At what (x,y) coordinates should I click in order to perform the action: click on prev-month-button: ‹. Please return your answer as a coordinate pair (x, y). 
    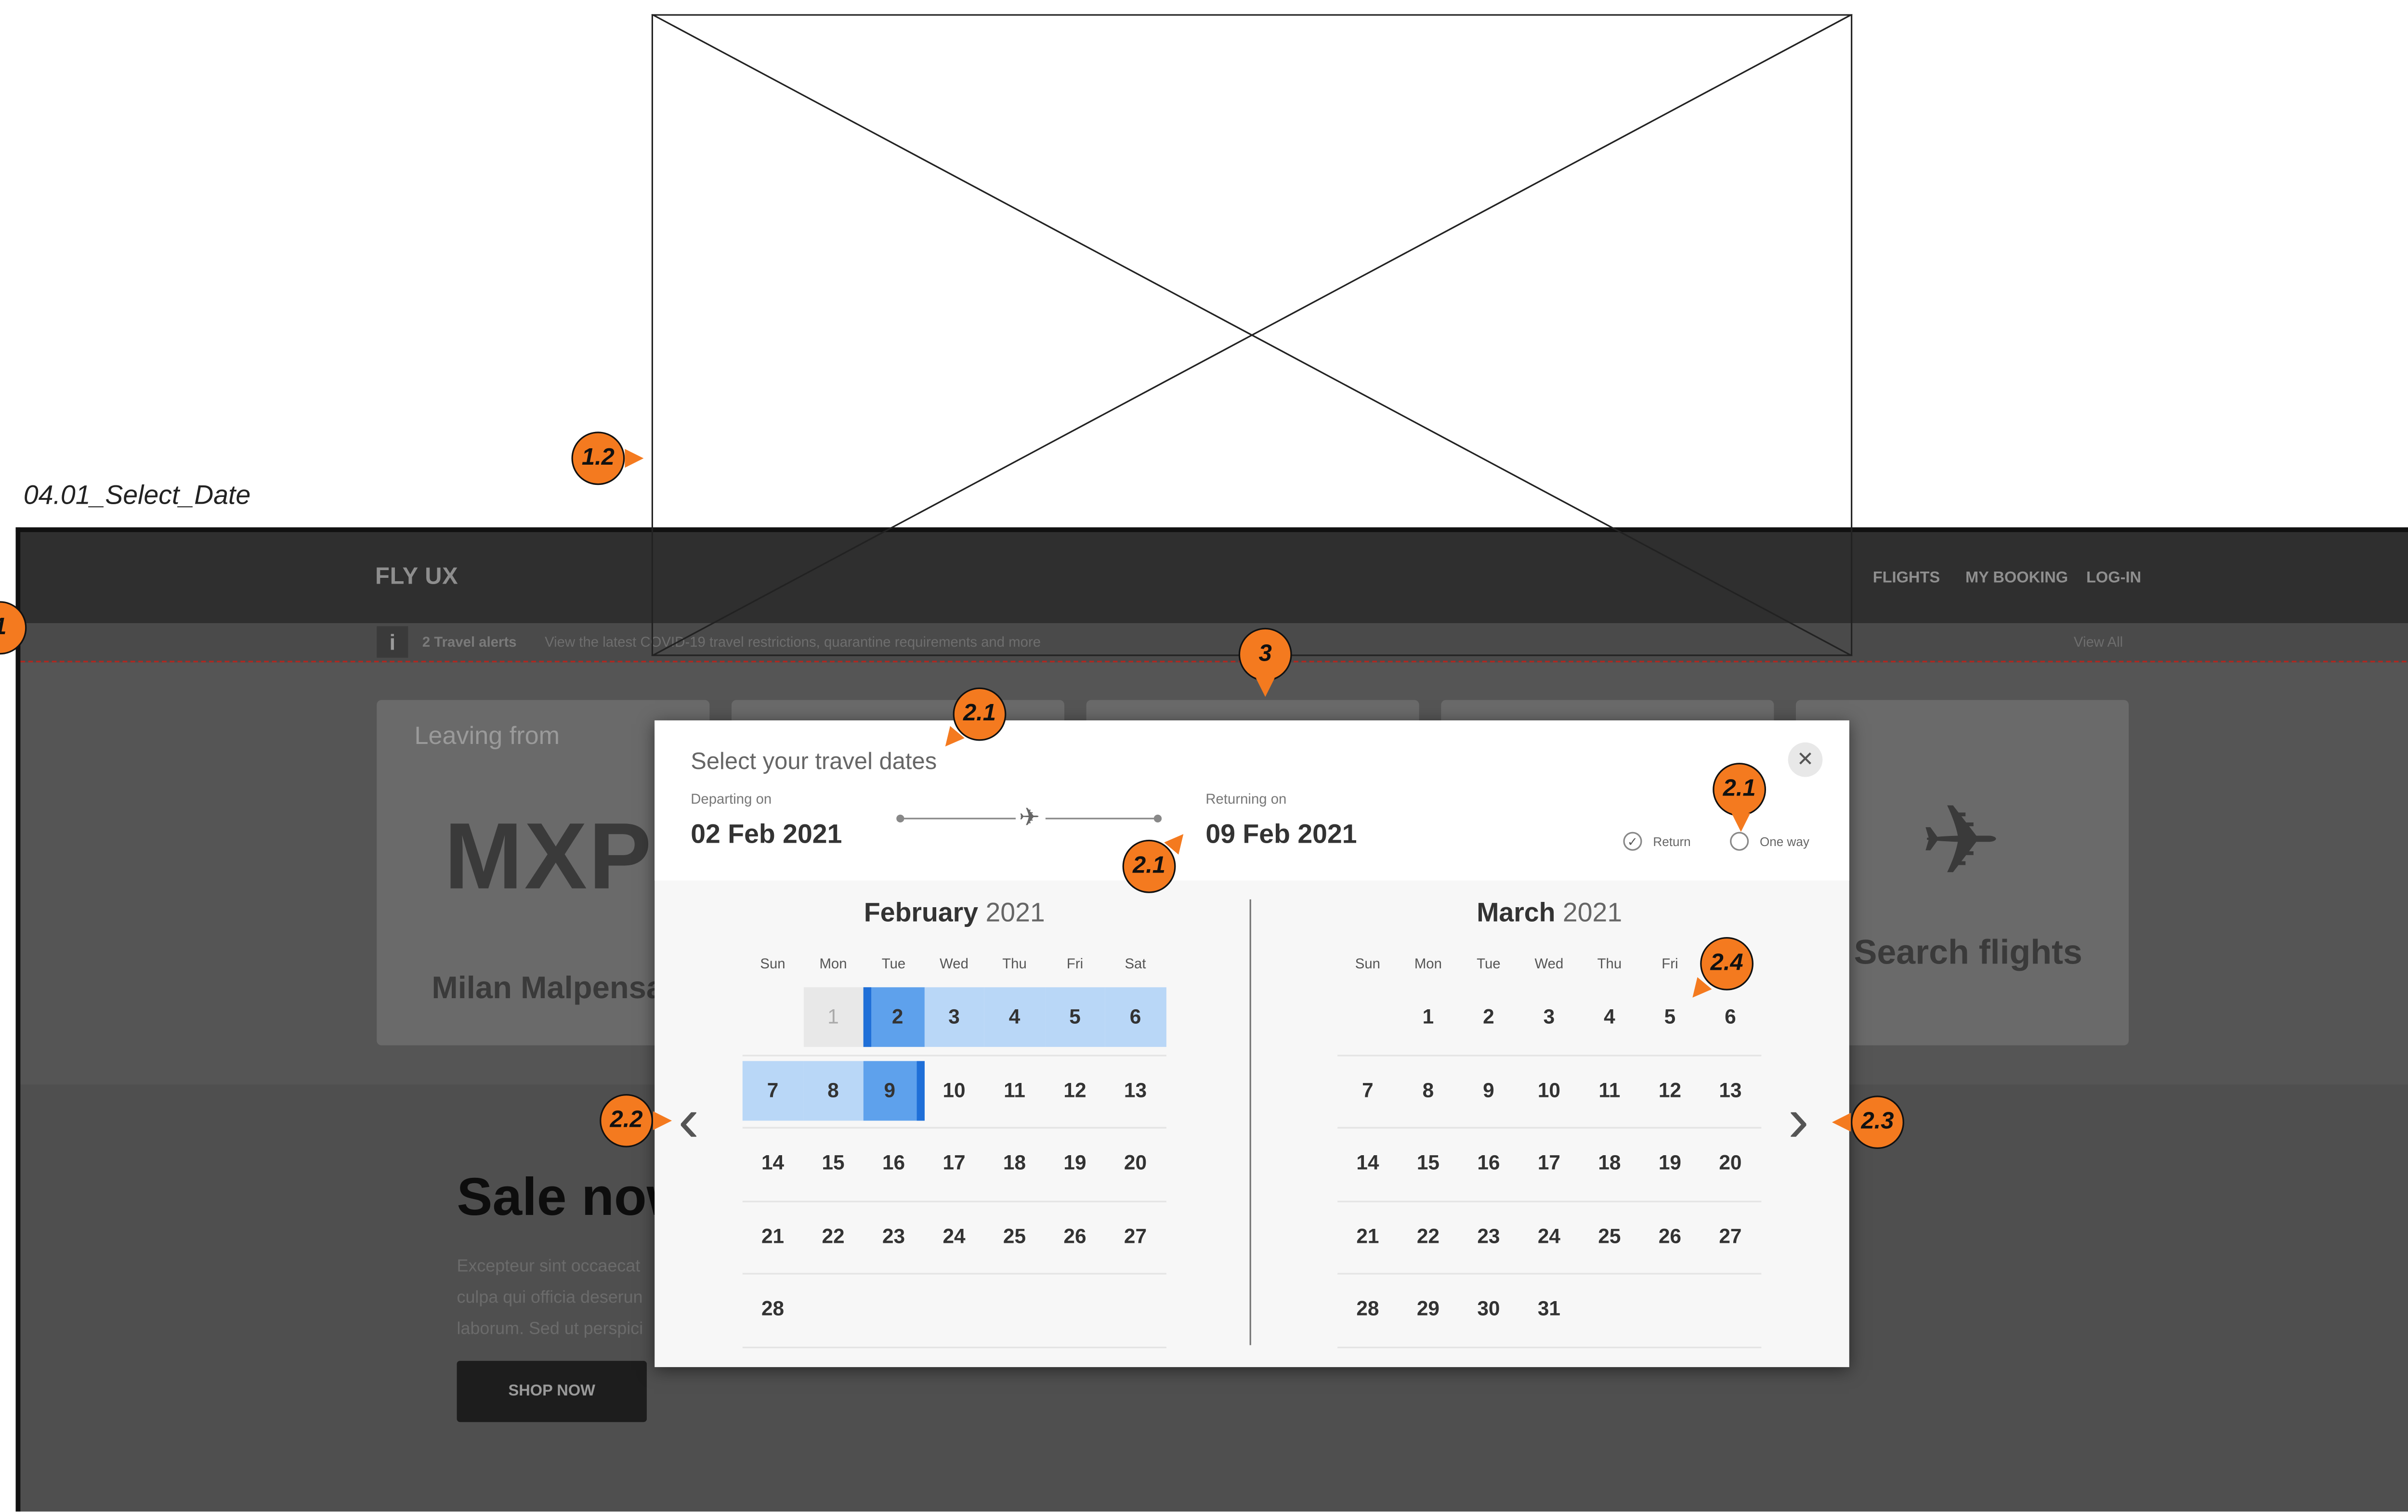
    Looking at the image, I should click on (688, 1120).